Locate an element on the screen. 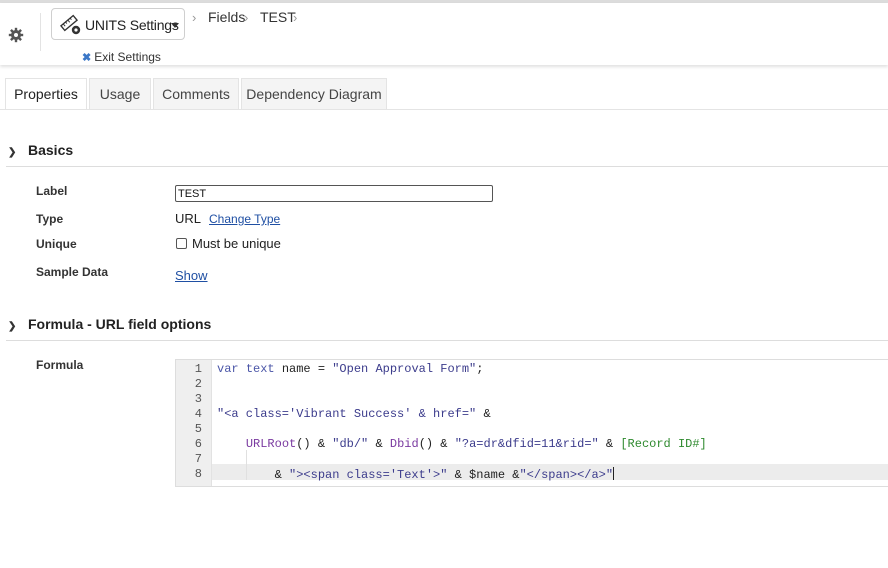 This screenshot has height=568, width=888. unique-field-label: Unique is located at coordinates (56, 244).